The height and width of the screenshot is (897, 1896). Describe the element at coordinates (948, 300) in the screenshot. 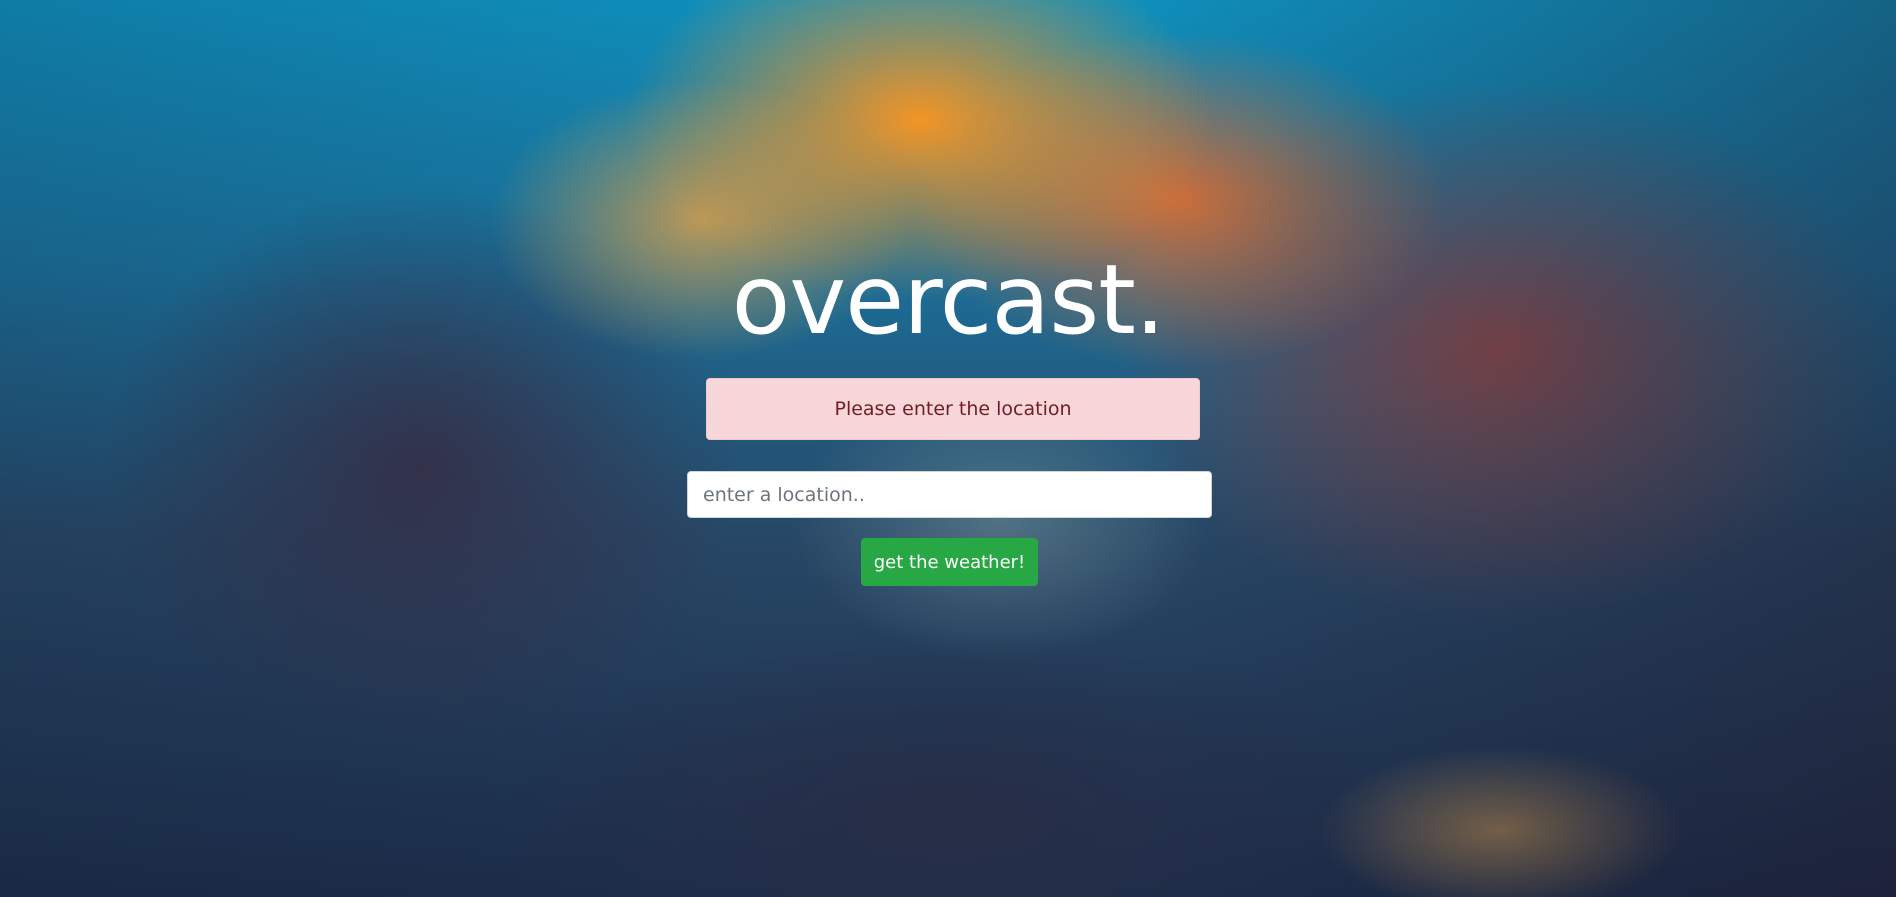

I see `page-title: overcast.` at that location.